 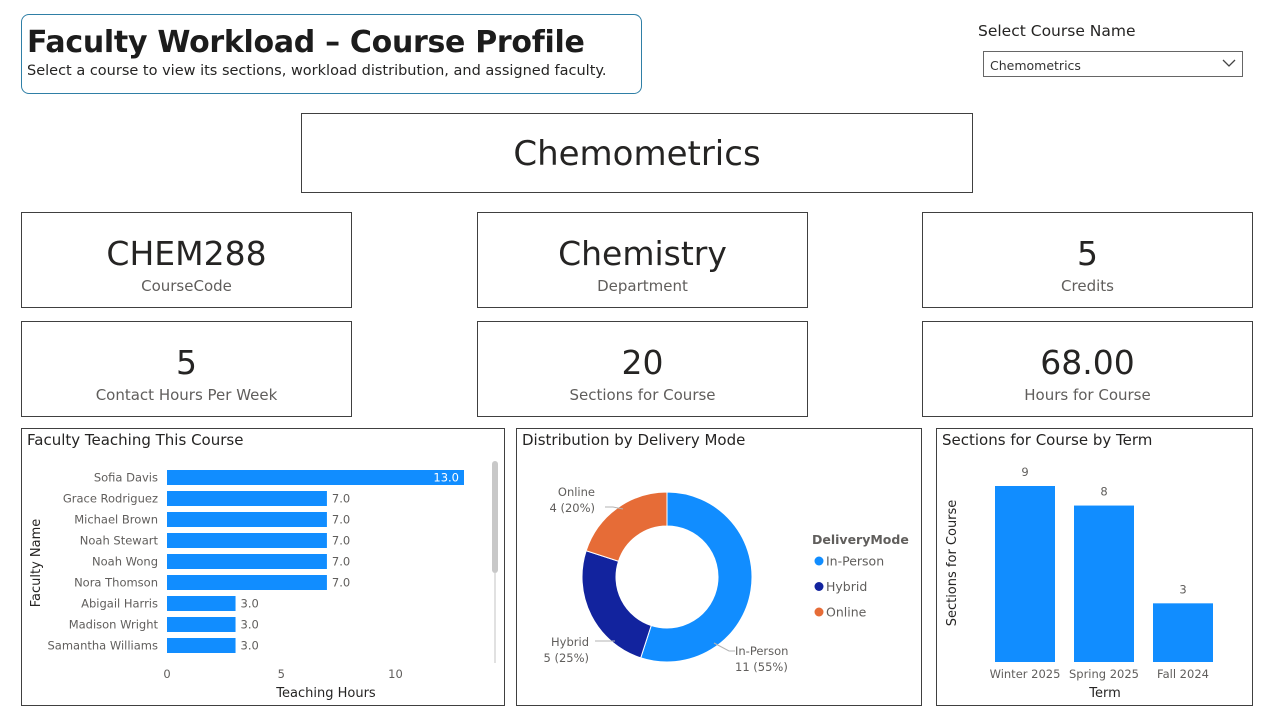 What do you see at coordinates (495, 618) in the screenshot?
I see `scrollbar-track` at bounding box center [495, 618].